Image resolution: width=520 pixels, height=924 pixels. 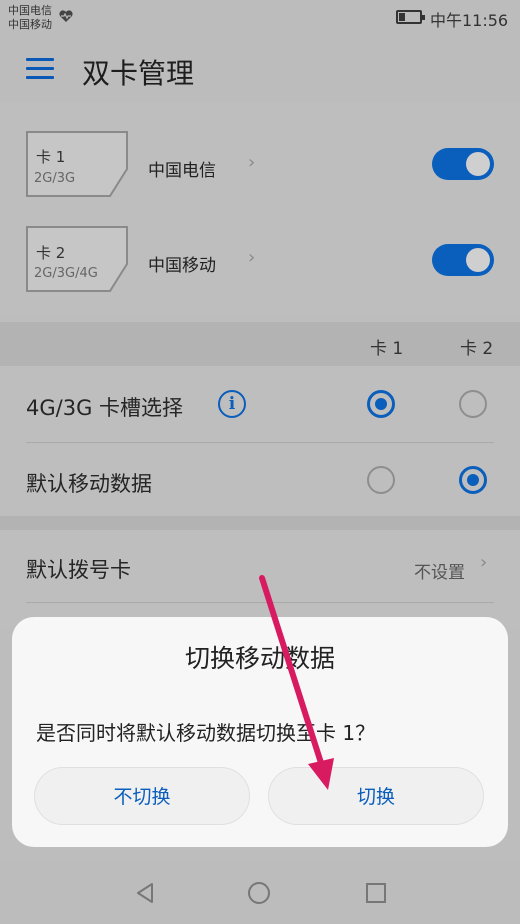 I want to click on card-column-header: 卡 1 卡 2, so click(x=260, y=344).